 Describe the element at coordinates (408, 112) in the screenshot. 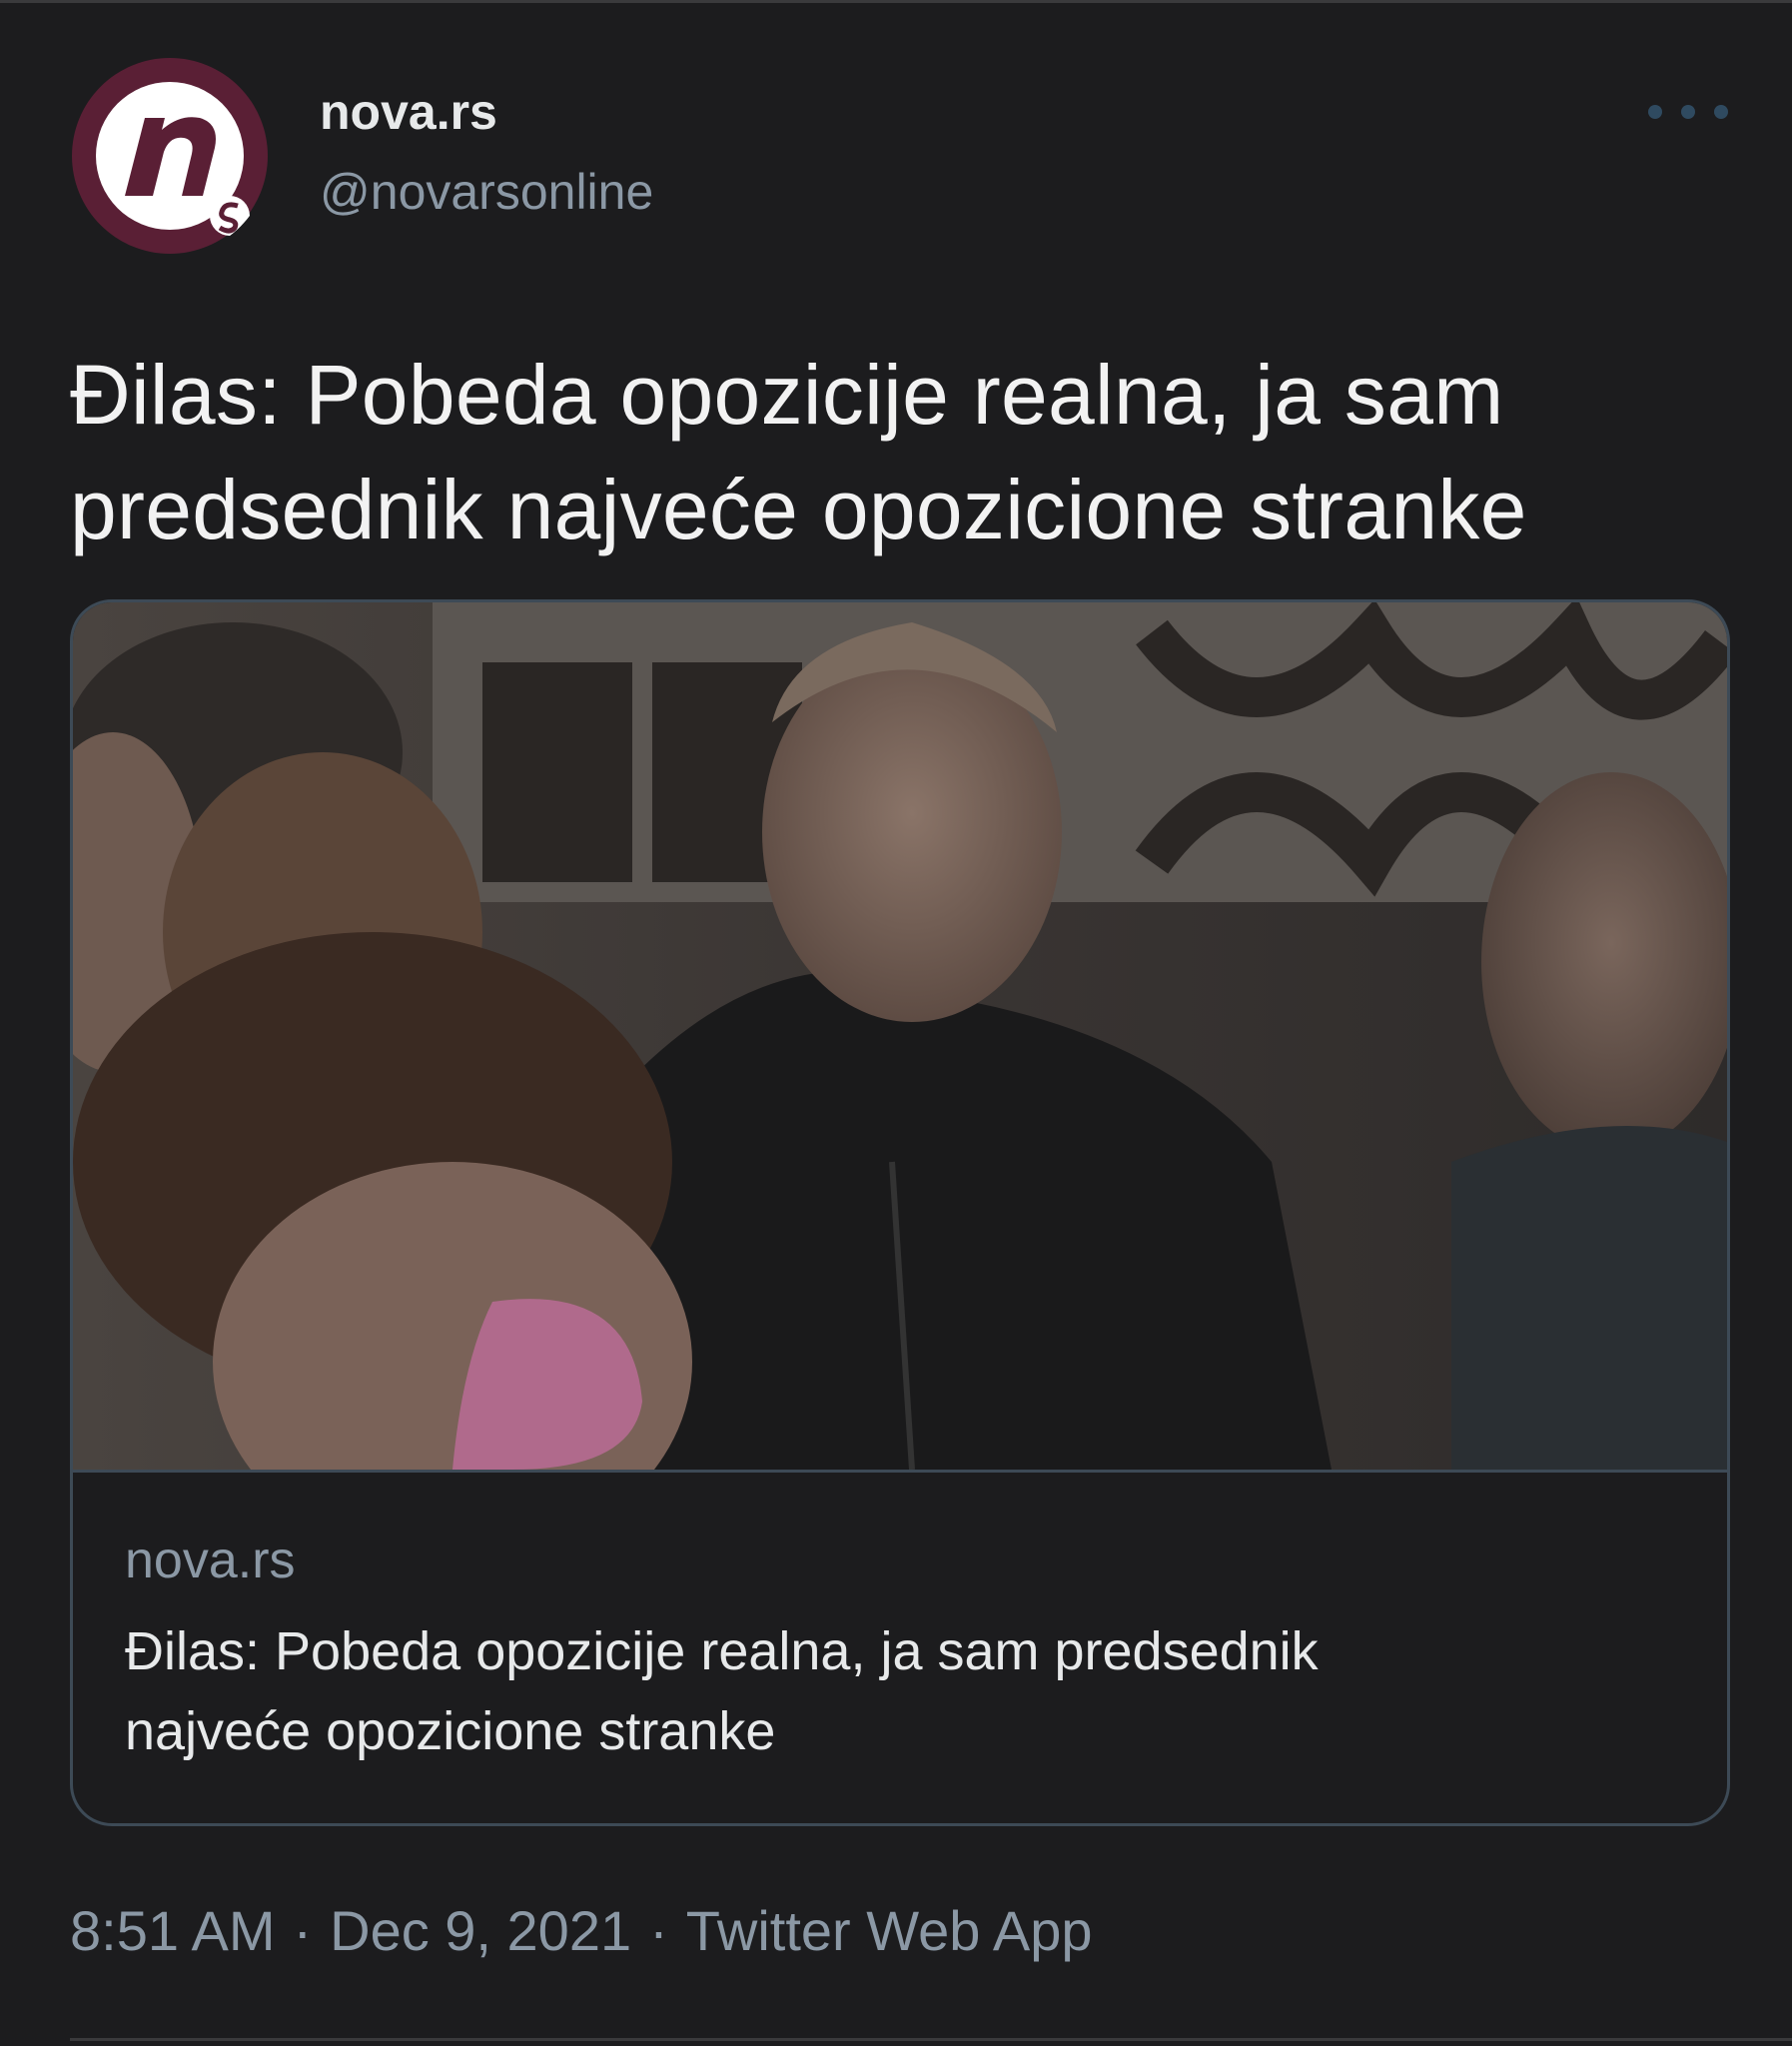

I see `display-name: nova.rs` at that location.